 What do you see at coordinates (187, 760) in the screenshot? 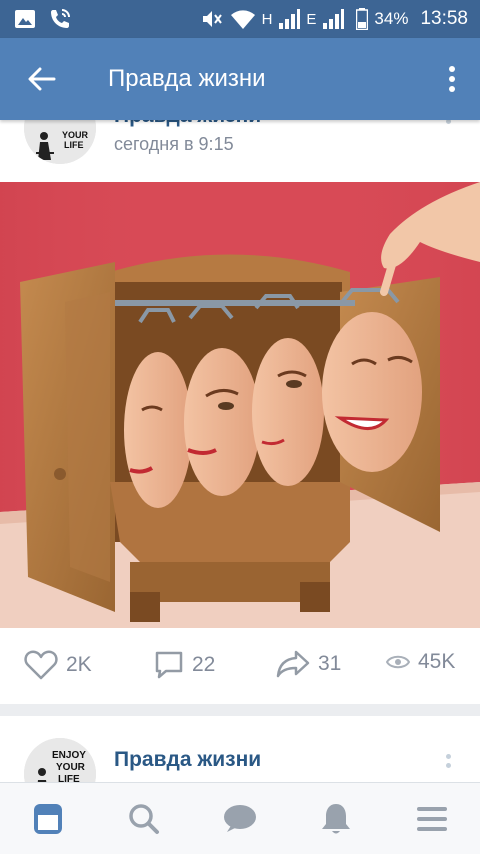
I see `post-author: Правда жизни` at bounding box center [187, 760].